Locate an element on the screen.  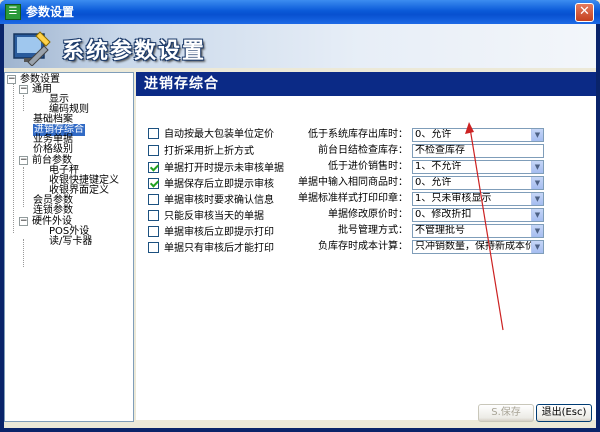
checkbox-confirm-on-audit: 单据审核时要求确认信息 is located at coordinates (211, 200).